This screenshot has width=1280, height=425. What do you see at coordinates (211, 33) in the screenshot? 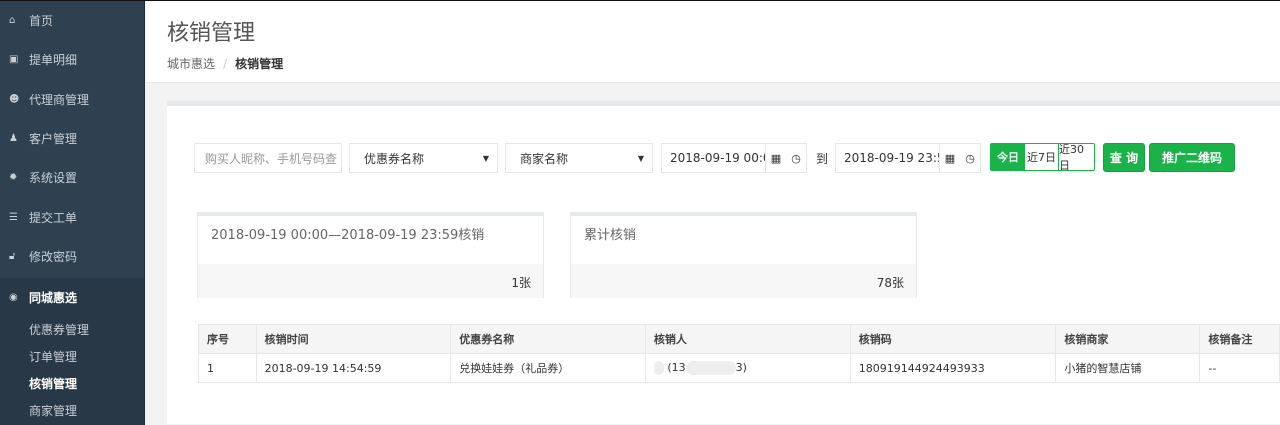
I see `page-title: 核销管理` at bounding box center [211, 33].